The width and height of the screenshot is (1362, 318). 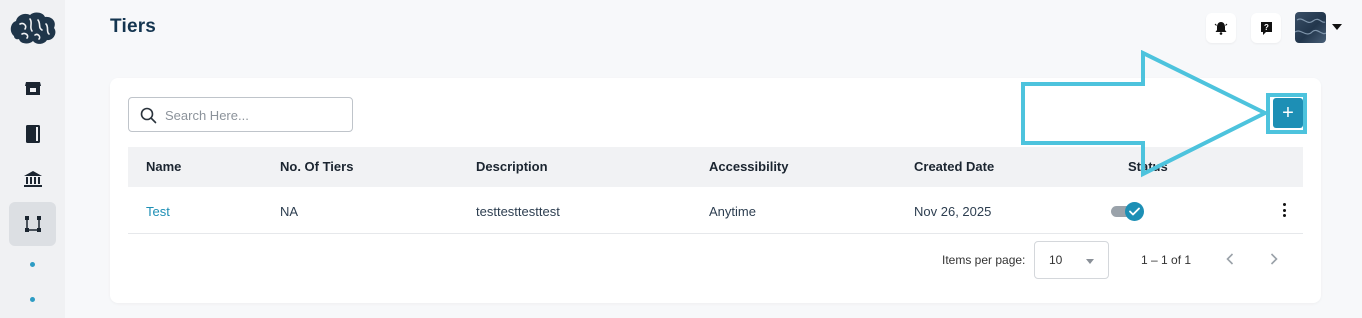 I want to click on next-page-button, so click(x=1274, y=259).